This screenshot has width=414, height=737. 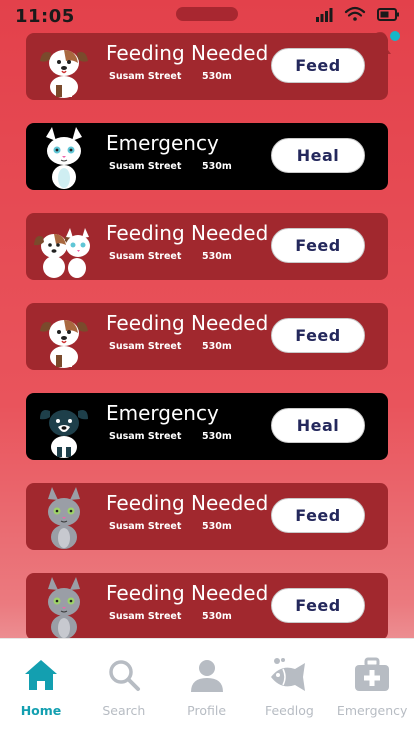 What do you see at coordinates (124, 710) in the screenshot?
I see `nav-label: Search` at bounding box center [124, 710].